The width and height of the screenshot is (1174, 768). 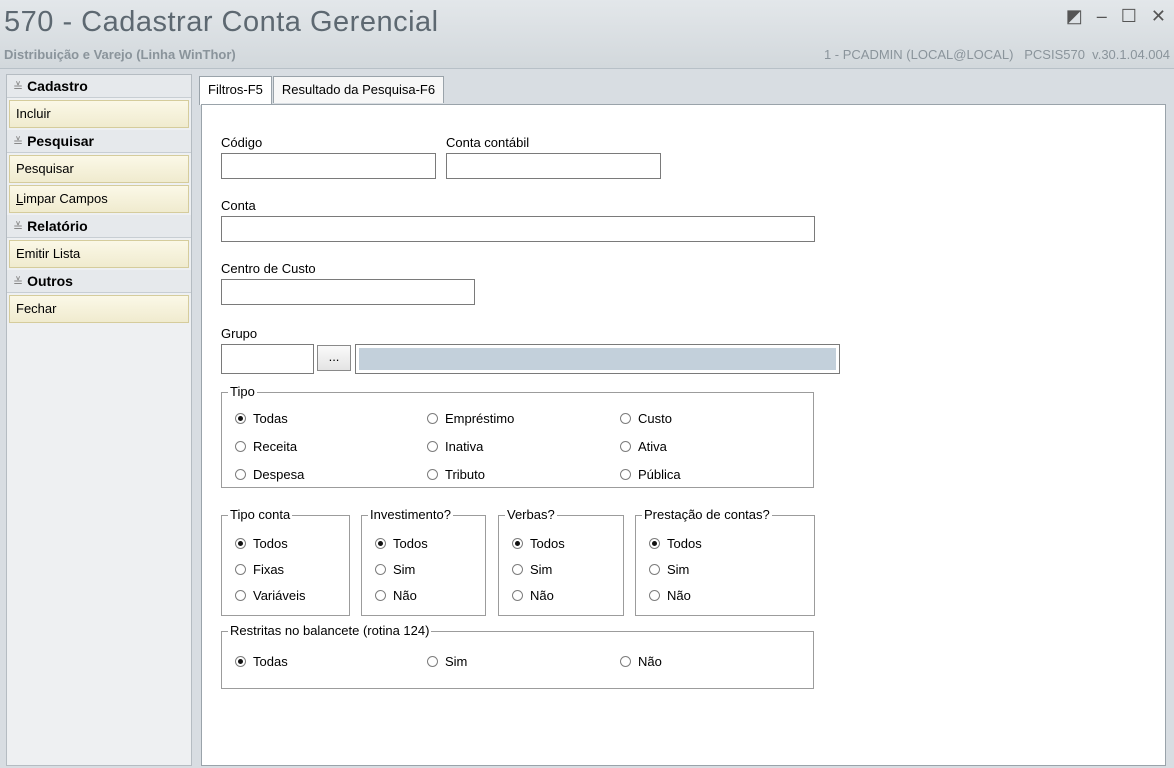 What do you see at coordinates (447, 661) in the screenshot?
I see `restritas-radio-sim: Sim` at bounding box center [447, 661].